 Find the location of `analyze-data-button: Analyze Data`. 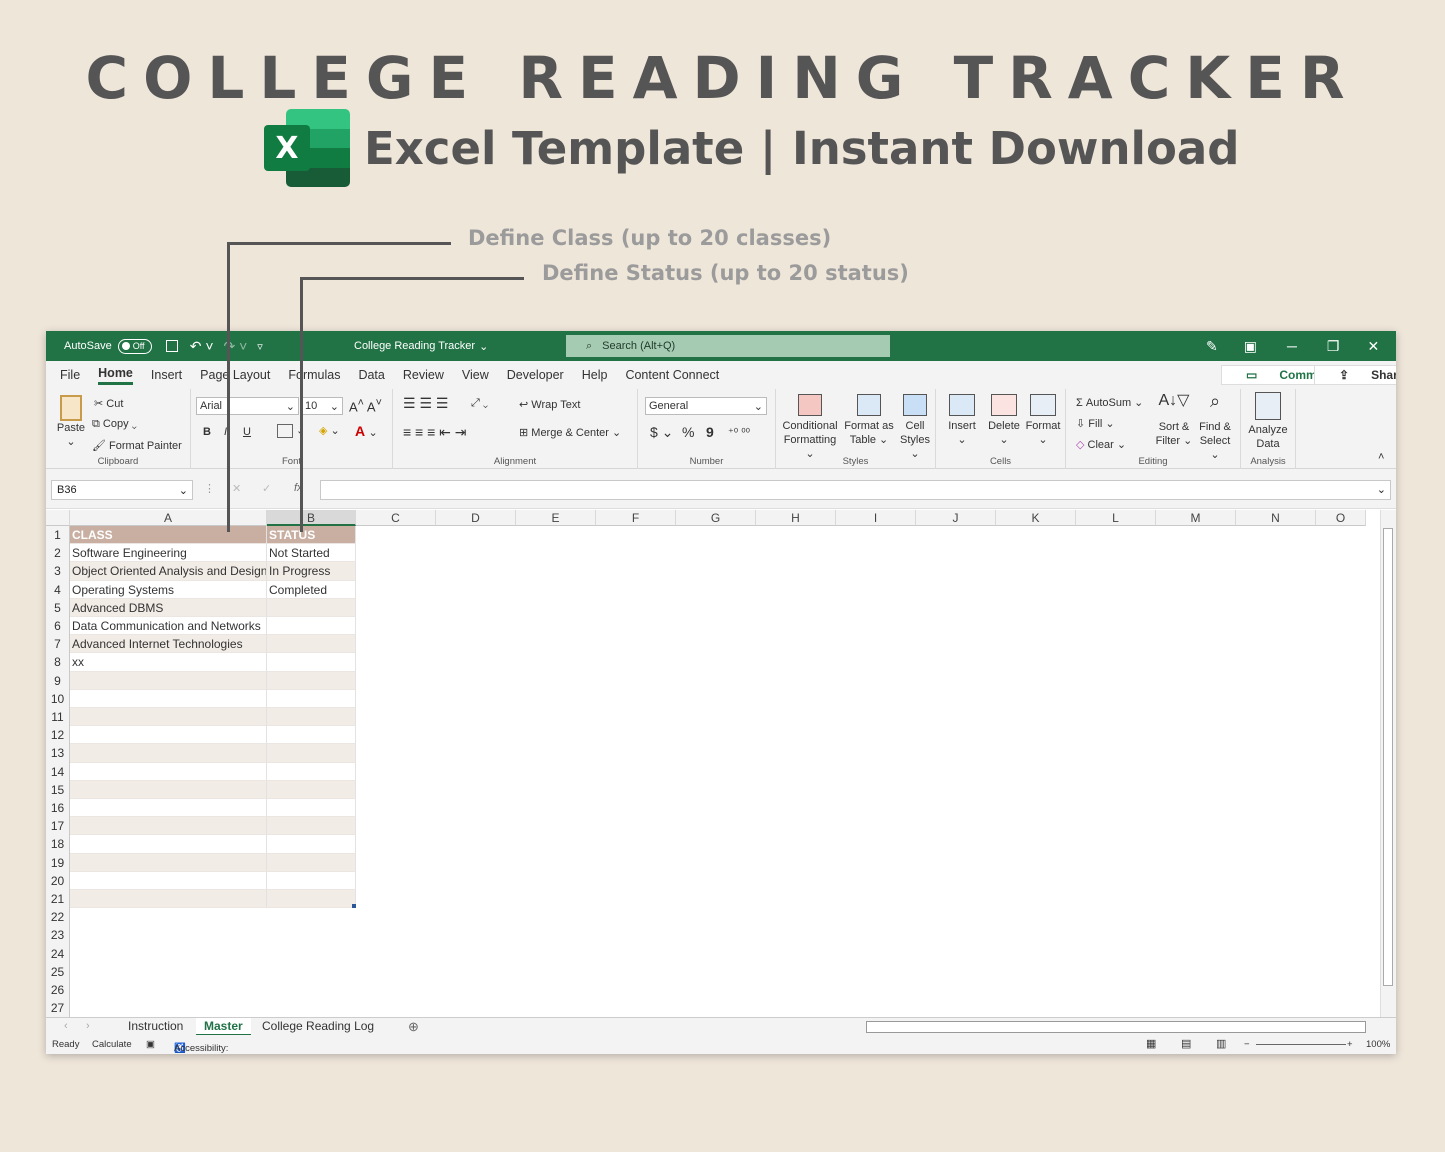

analyze-data-button: Analyze Data is located at coordinates (1268, 421).